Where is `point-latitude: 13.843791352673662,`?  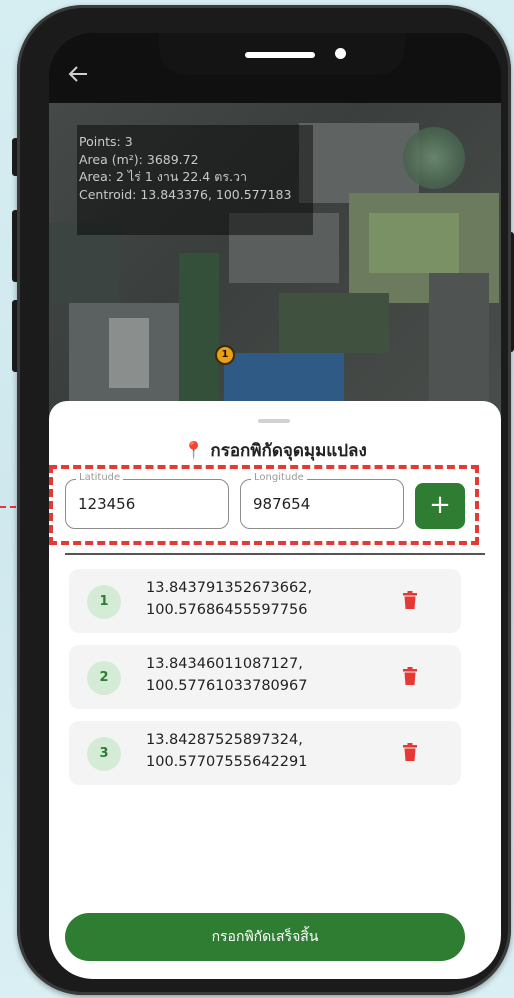
point-latitude: 13.843791352673662, is located at coordinates (229, 588).